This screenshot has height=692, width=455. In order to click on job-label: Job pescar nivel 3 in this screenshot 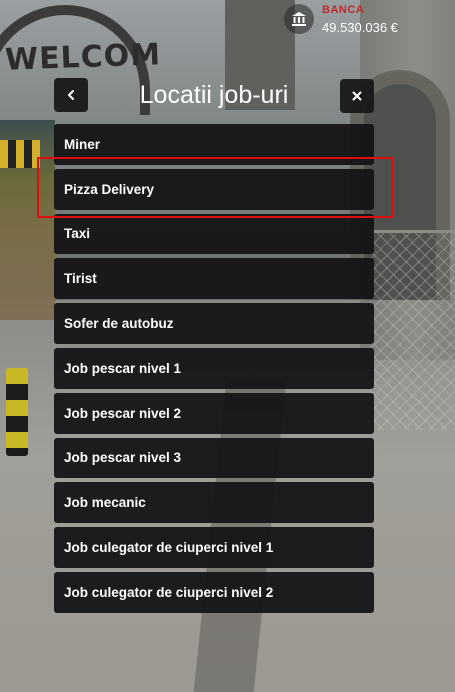, I will do `click(123, 458)`.